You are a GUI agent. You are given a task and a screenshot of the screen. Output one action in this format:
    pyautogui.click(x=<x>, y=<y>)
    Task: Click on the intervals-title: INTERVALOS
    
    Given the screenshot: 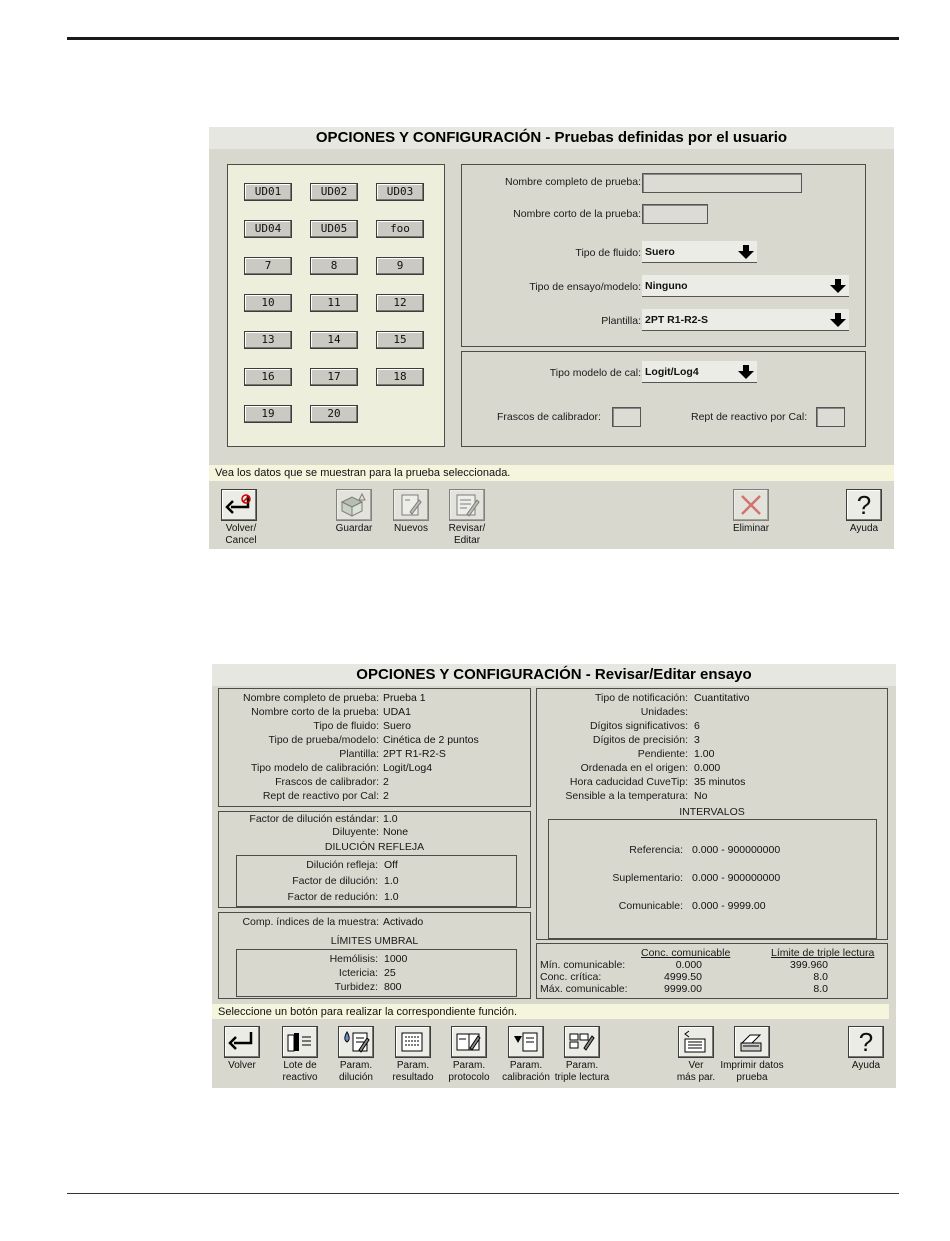 What is the action you would take?
    pyautogui.click(x=712, y=812)
    